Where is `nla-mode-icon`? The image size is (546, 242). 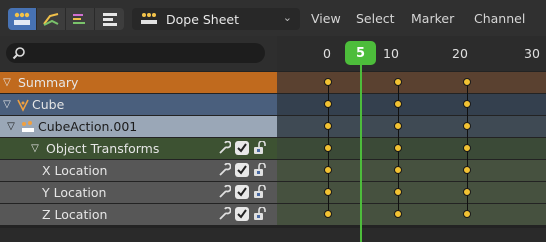 nla-mode-icon is located at coordinates (109, 19).